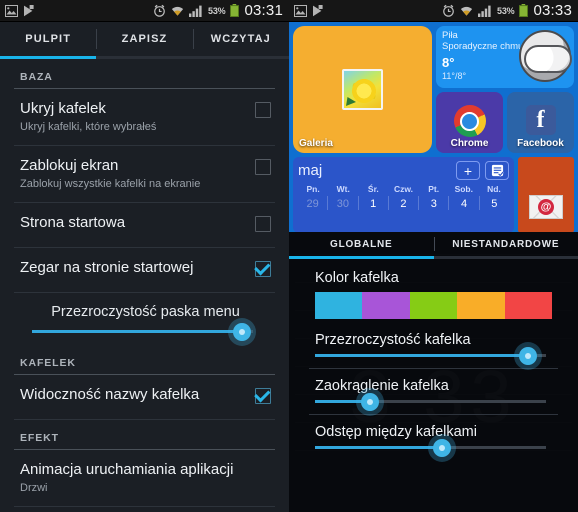  What do you see at coordinates (34, 488) in the screenshot?
I see `row-subtitle: Drzwi` at bounding box center [34, 488].